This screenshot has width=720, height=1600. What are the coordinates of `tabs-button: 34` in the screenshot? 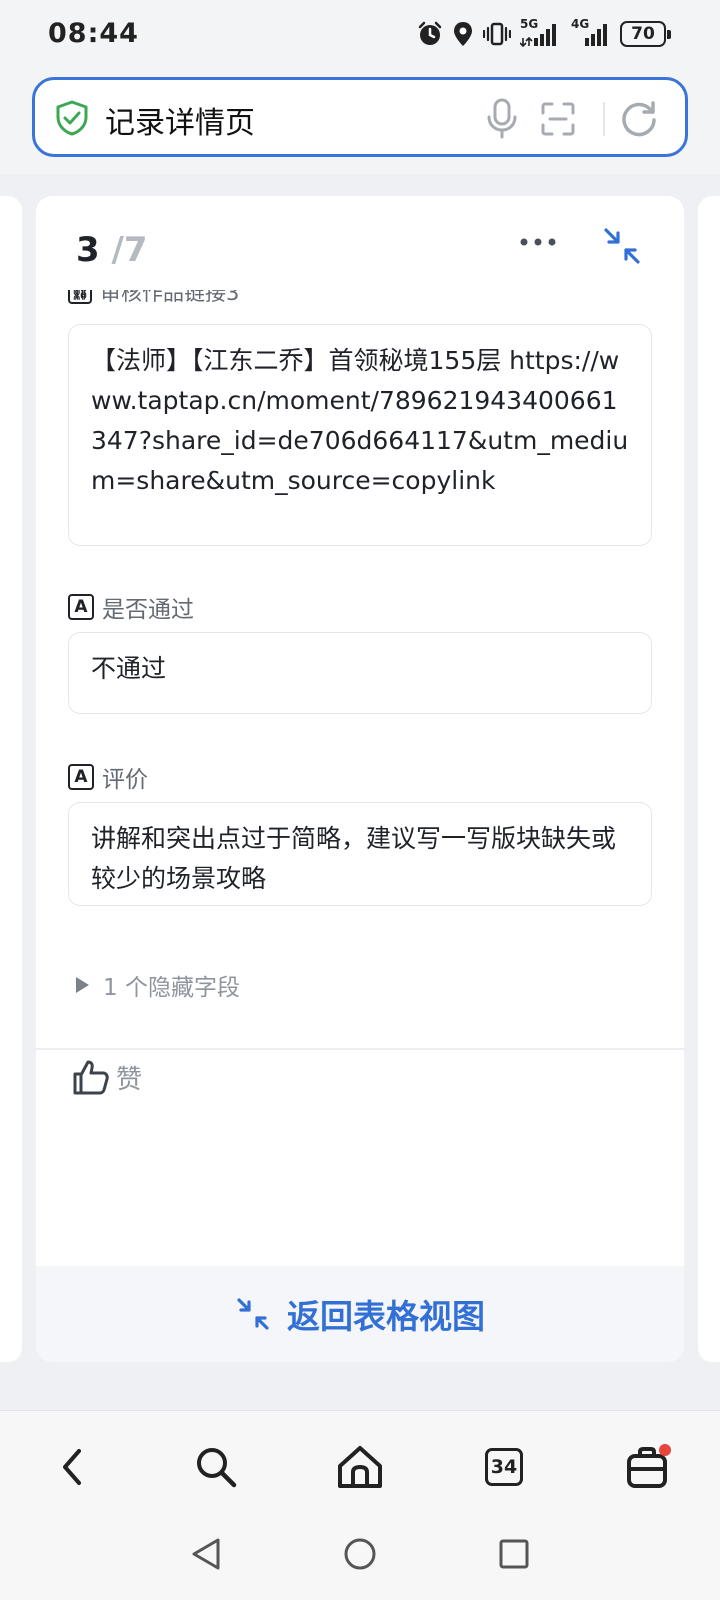 It's located at (504, 1467).